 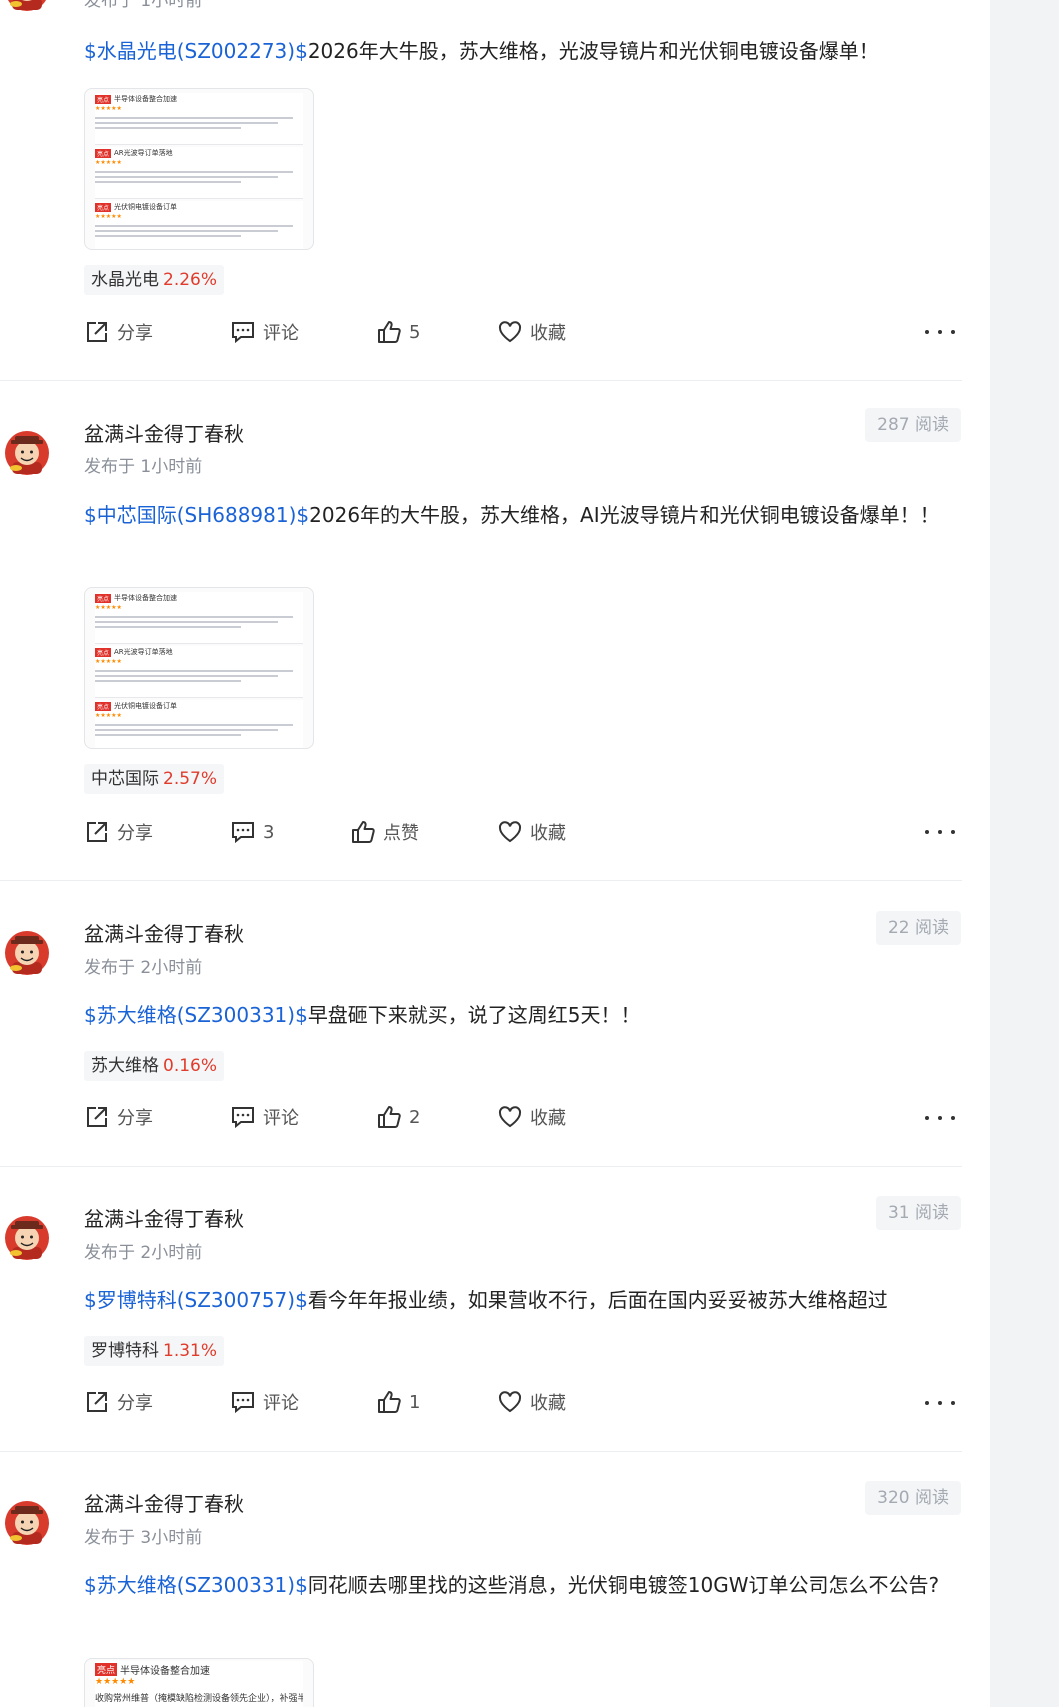 I want to click on post-time: 发布于 2小时前, so click(x=143, y=968).